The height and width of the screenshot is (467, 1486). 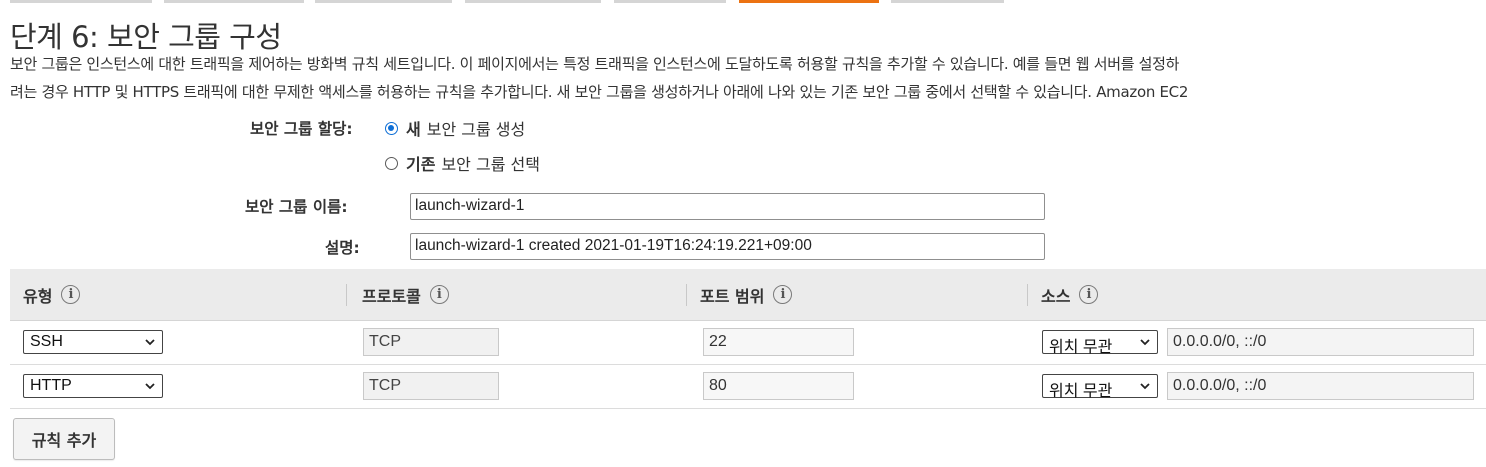 I want to click on radio-existing-strong: 기존, so click(x=421, y=164).